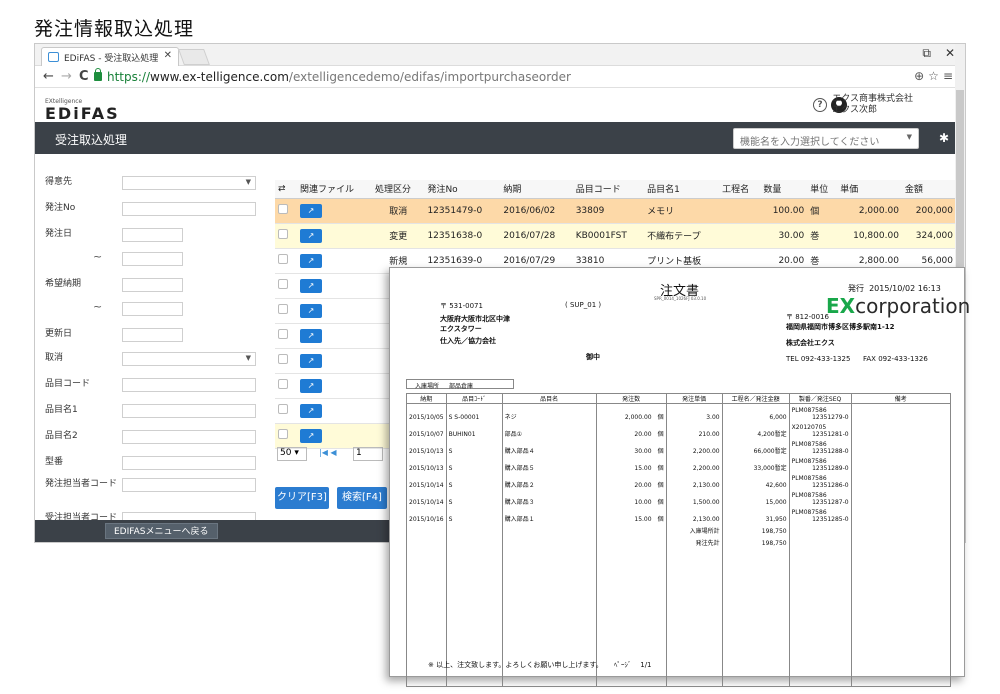 Image resolution: width=1000 pixels, height=694 pixels. I want to click on filter-label: 希望納期, so click(63, 284).